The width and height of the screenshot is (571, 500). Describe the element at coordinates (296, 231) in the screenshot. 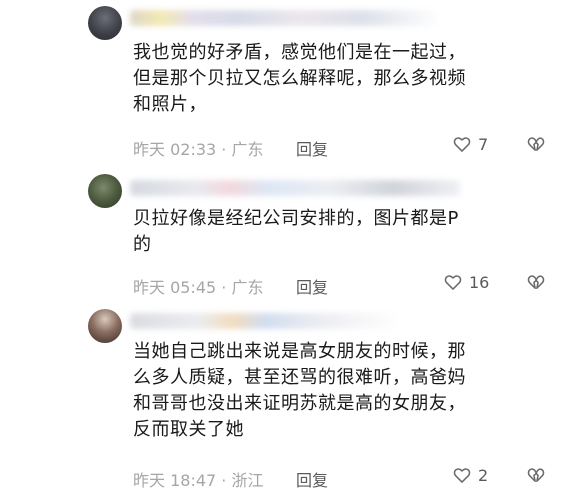

I see `comment-text: 贝拉好像是经纪公司安排的，图片都是P 的` at that location.